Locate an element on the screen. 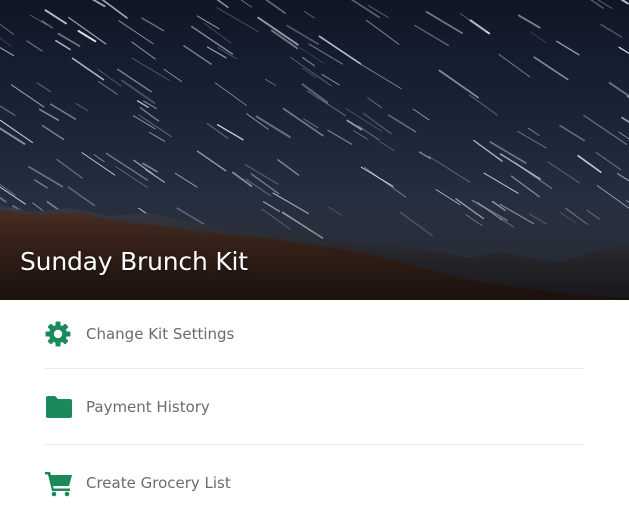 The width and height of the screenshot is (629, 527). gear-icon is located at coordinates (65, 334).